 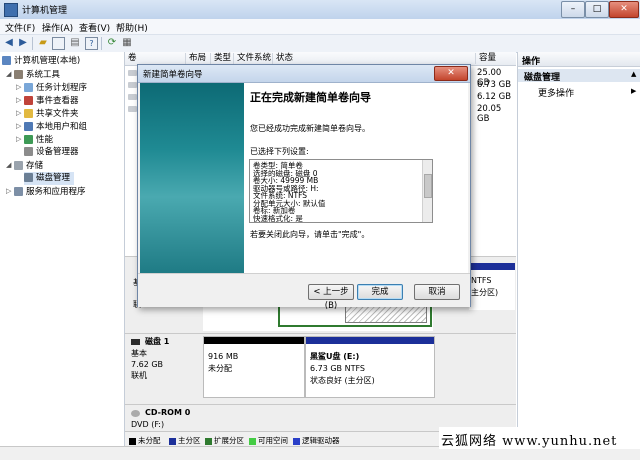 I want to click on legend-extended: 扩展分区, so click(x=224, y=440).